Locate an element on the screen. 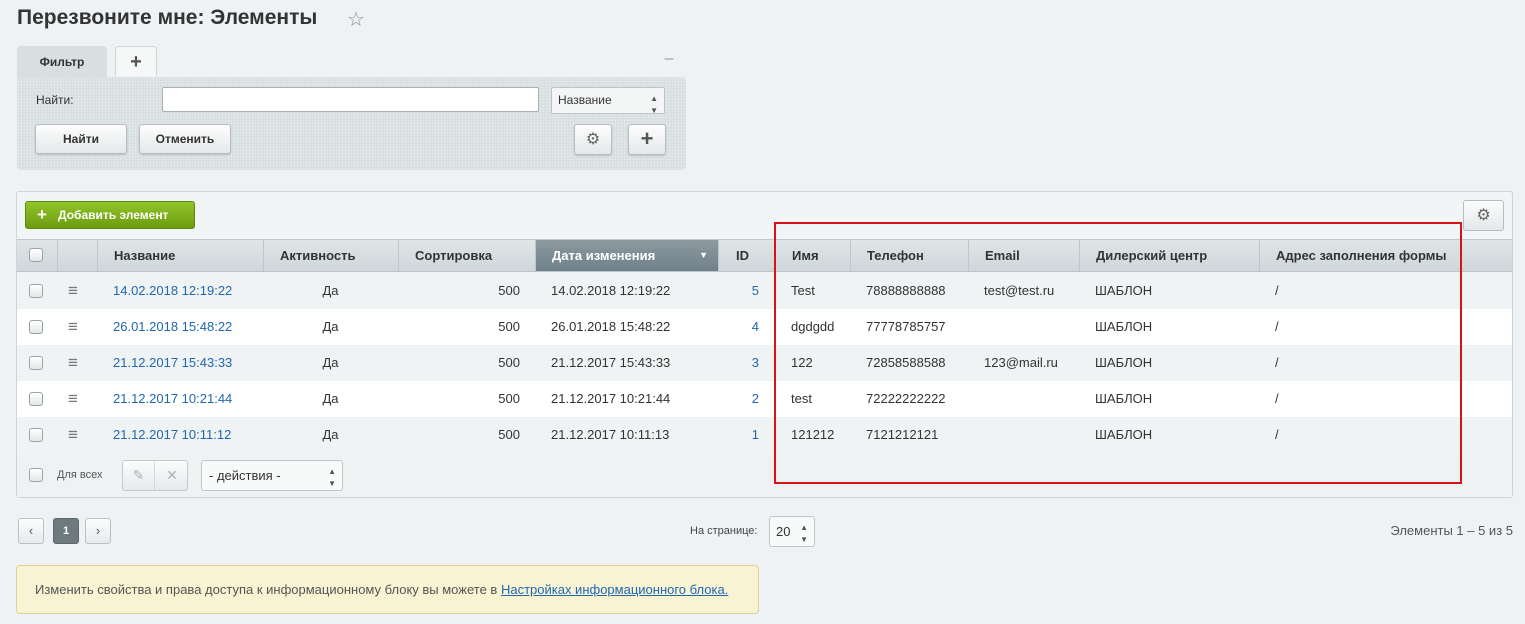  cell-modified: 21.12.2017 10:21:44 is located at coordinates (611, 398).